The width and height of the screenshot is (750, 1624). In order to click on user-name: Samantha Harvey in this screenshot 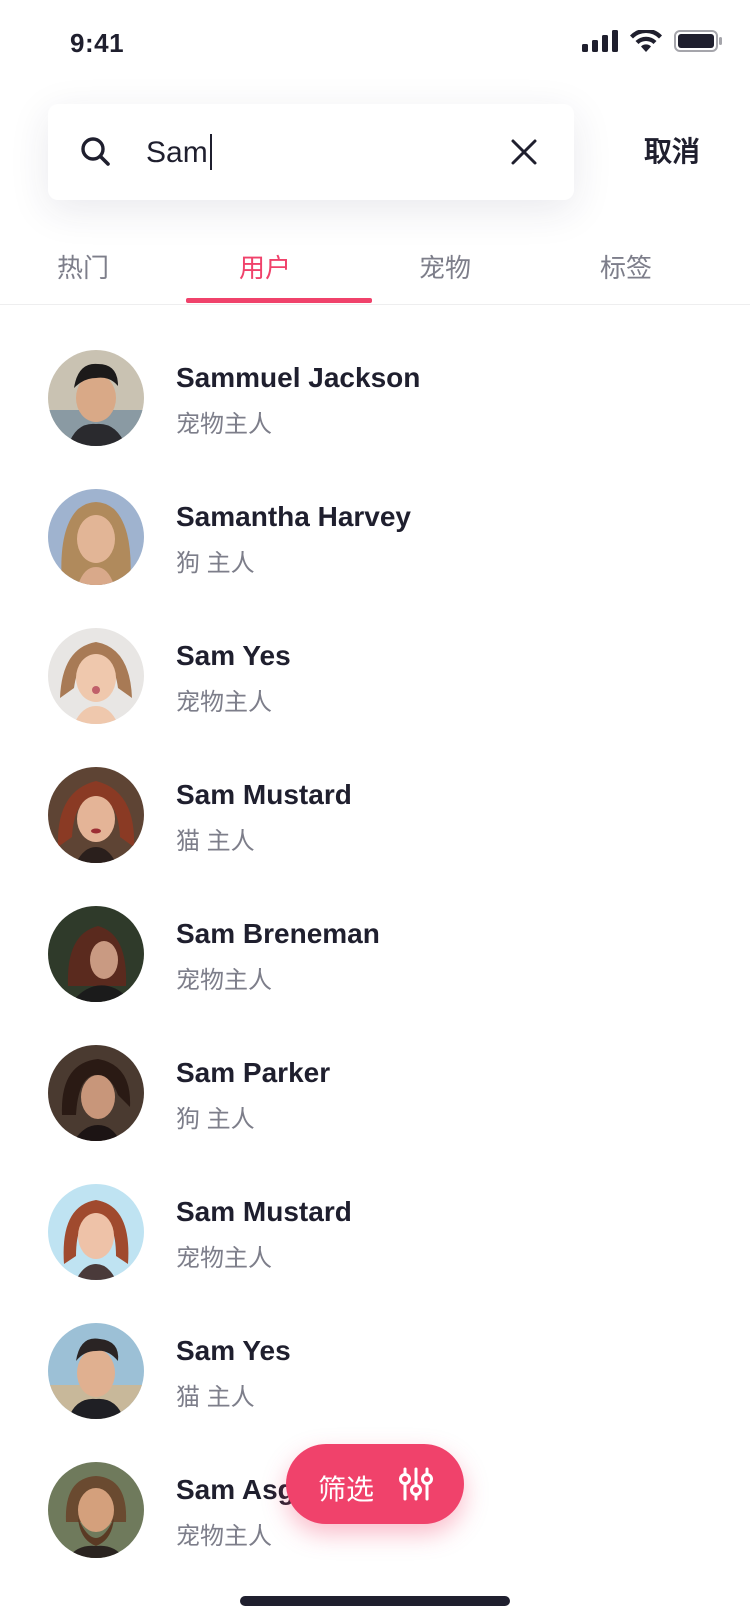, I will do `click(294, 516)`.